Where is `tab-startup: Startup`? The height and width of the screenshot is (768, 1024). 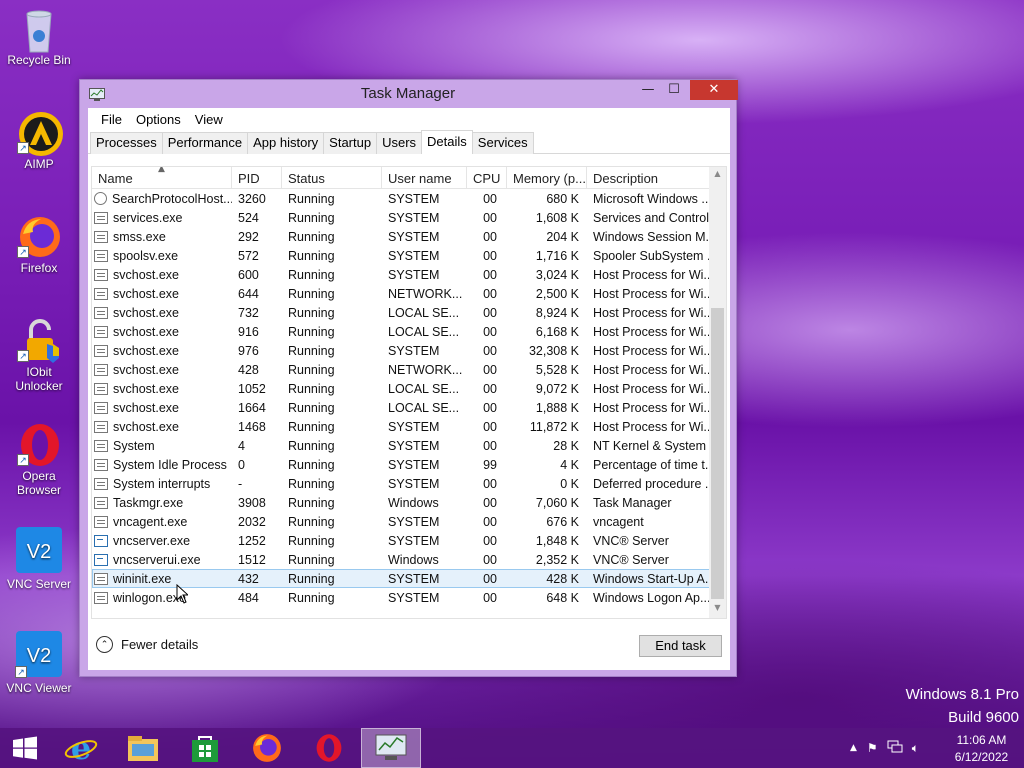 tab-startup: Startup is located at coordinates (350, 143).